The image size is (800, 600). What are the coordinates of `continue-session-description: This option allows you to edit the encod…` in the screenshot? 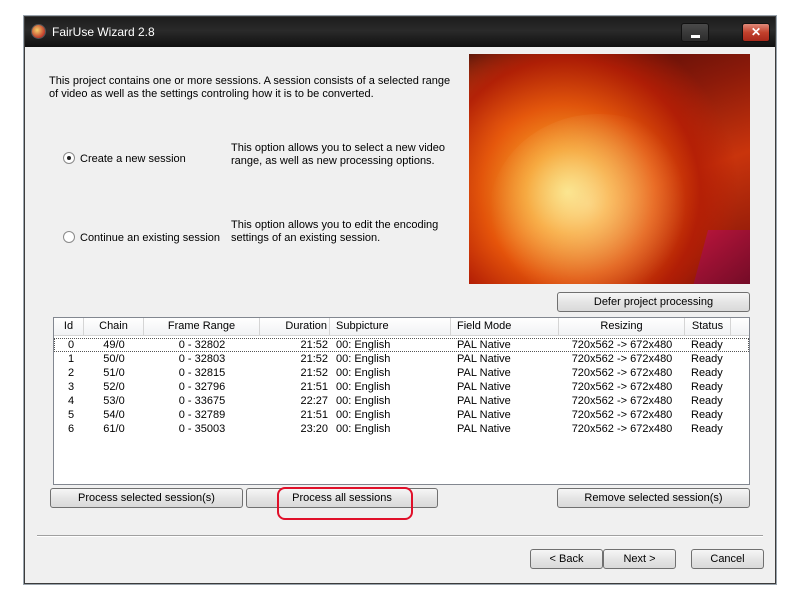 It's located at (335, 231).